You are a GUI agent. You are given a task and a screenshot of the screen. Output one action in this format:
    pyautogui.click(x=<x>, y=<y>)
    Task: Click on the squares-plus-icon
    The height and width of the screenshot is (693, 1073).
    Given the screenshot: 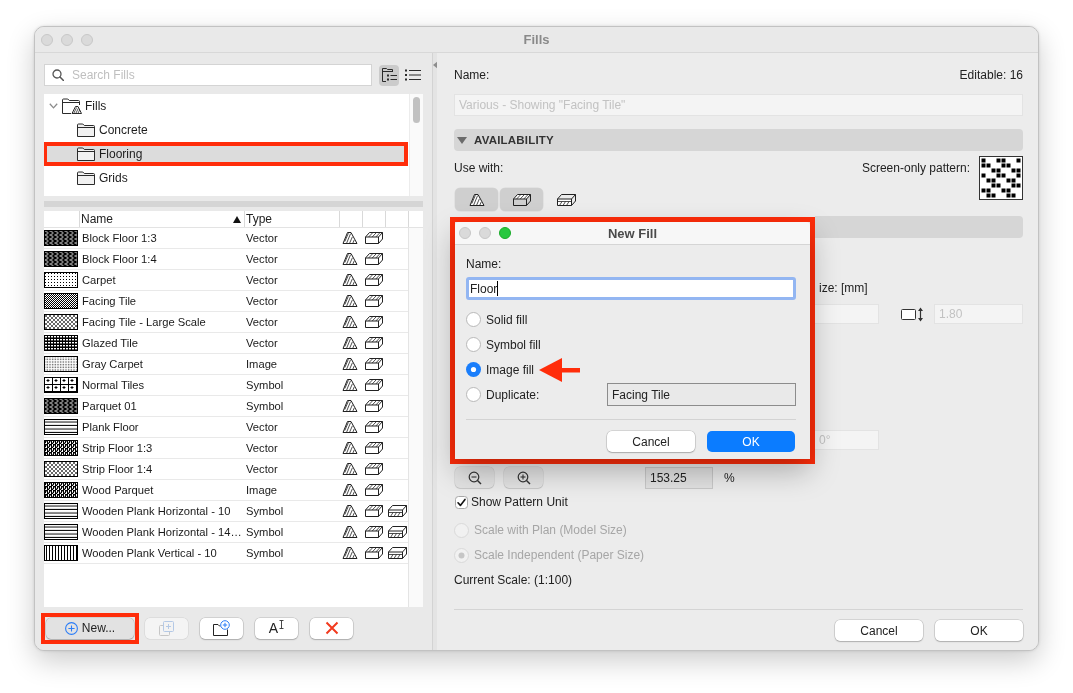 What is the action you would take?
    pyautogui.click(x=166, y=628)
    